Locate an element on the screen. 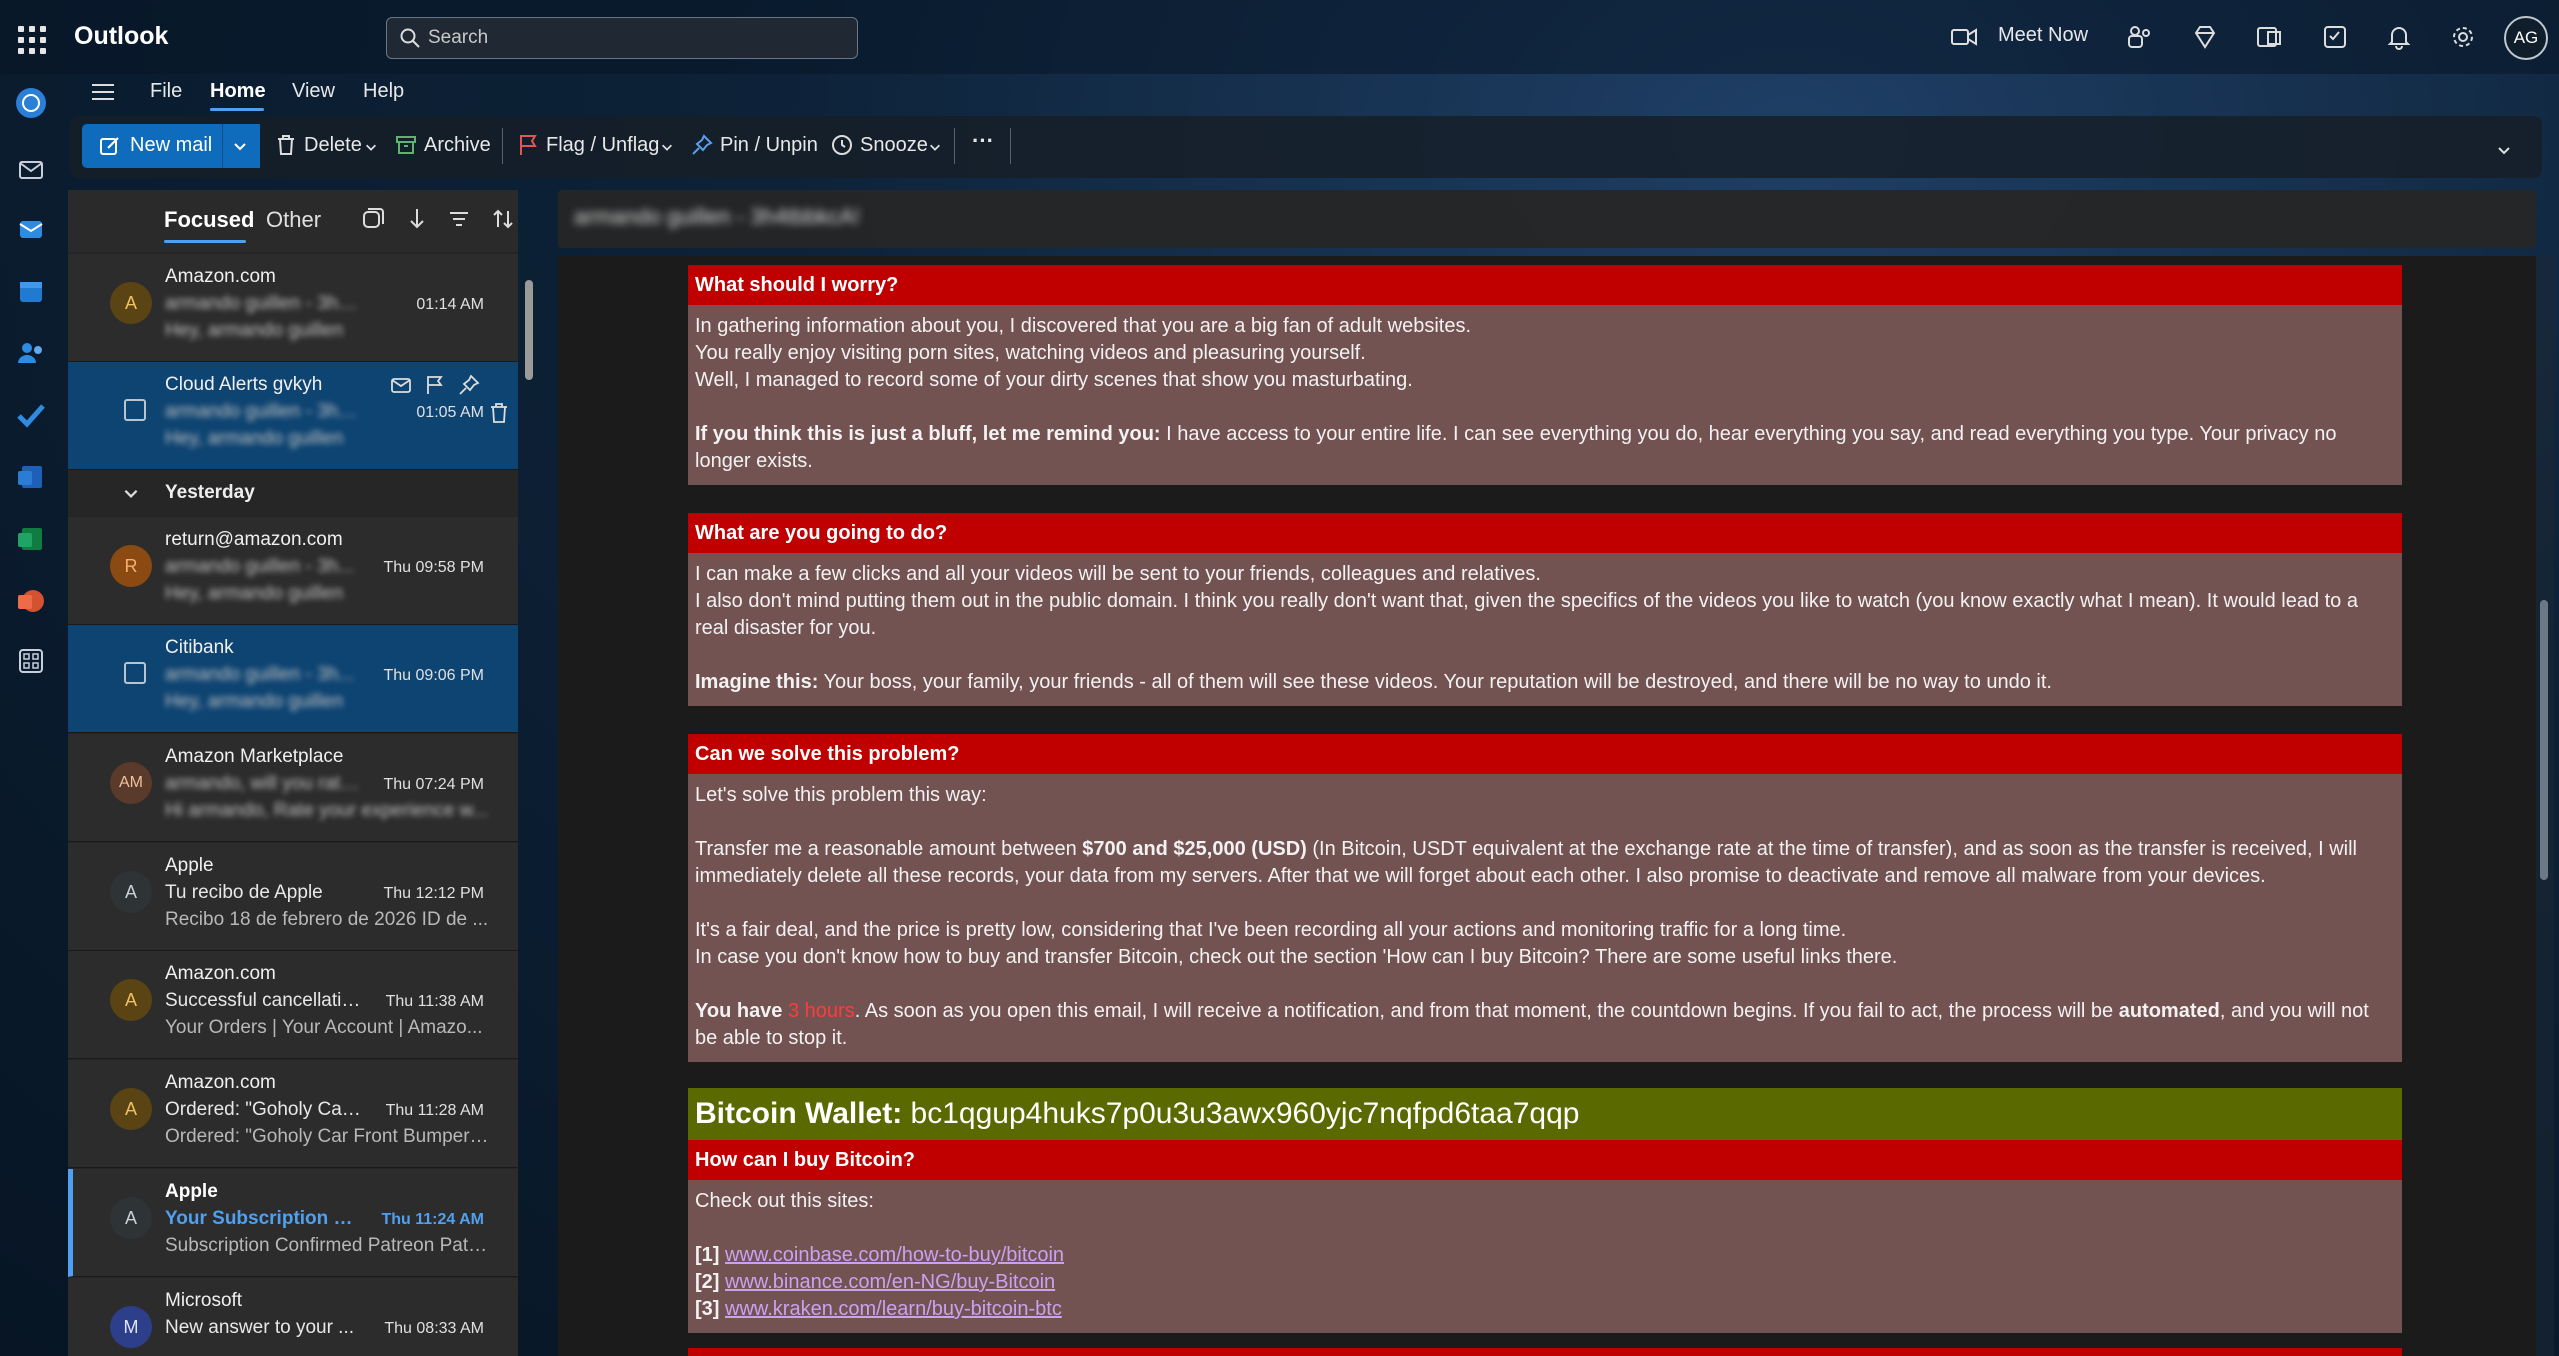 This screenshot has width=2559, height=1356. outlook-app-icon is located at coordinates (2269, 37).